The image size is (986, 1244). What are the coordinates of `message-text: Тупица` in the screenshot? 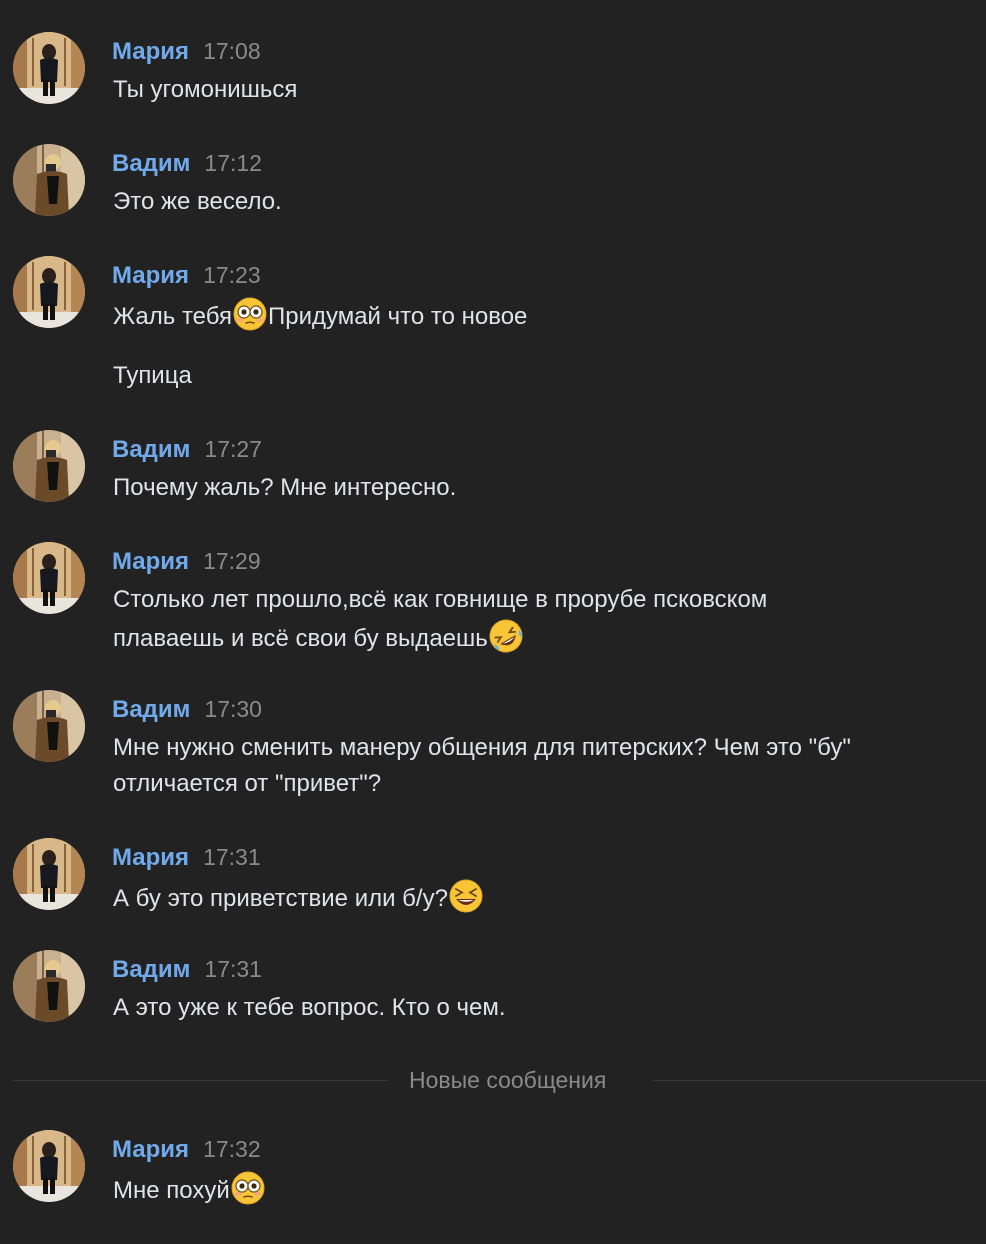 It's located at (493, 376).